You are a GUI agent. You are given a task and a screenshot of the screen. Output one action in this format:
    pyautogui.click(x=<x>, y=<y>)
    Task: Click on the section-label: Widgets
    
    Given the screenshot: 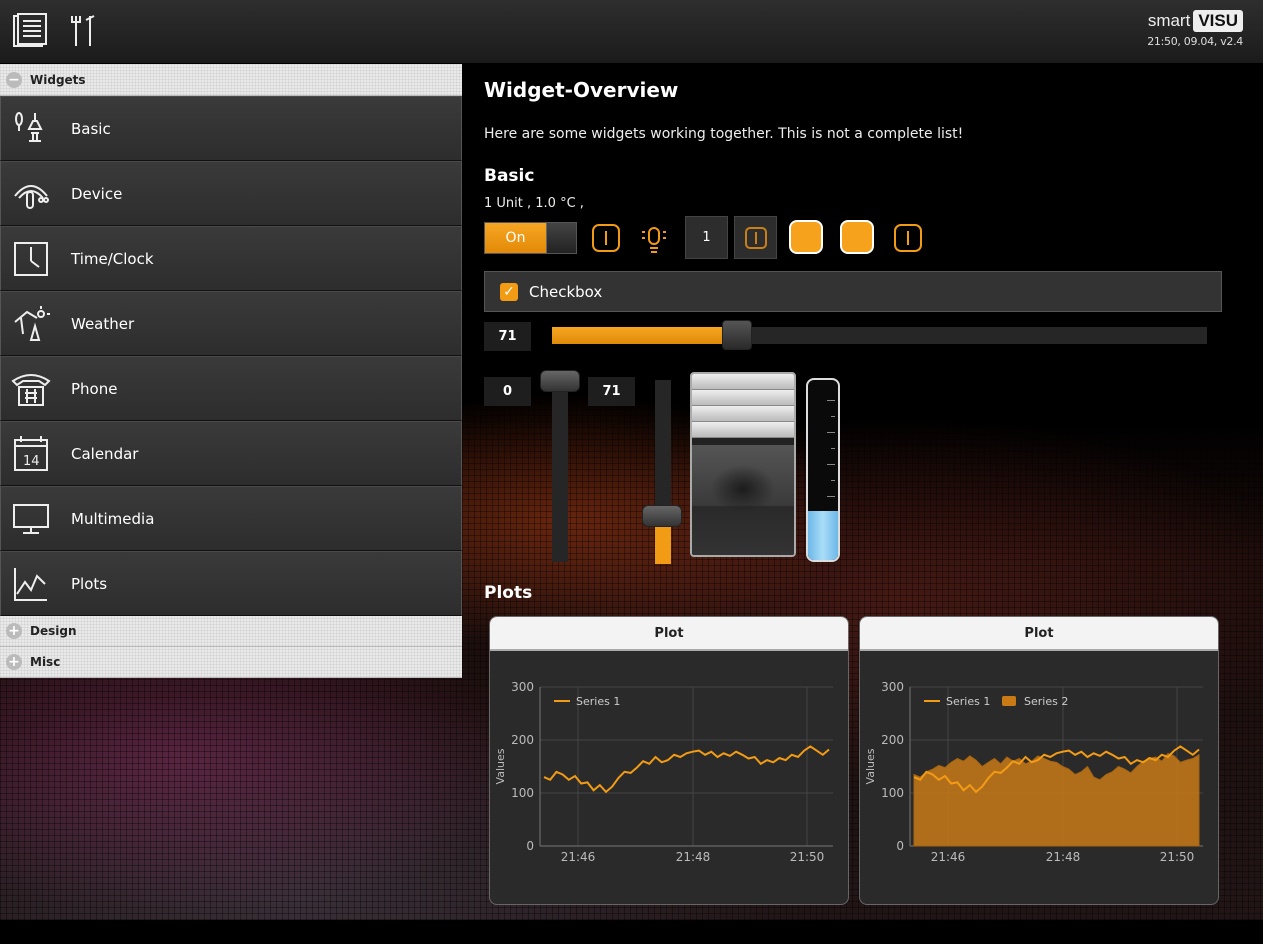 What is the action you would take?
    pyautogui.click(x=58, y=79)
    